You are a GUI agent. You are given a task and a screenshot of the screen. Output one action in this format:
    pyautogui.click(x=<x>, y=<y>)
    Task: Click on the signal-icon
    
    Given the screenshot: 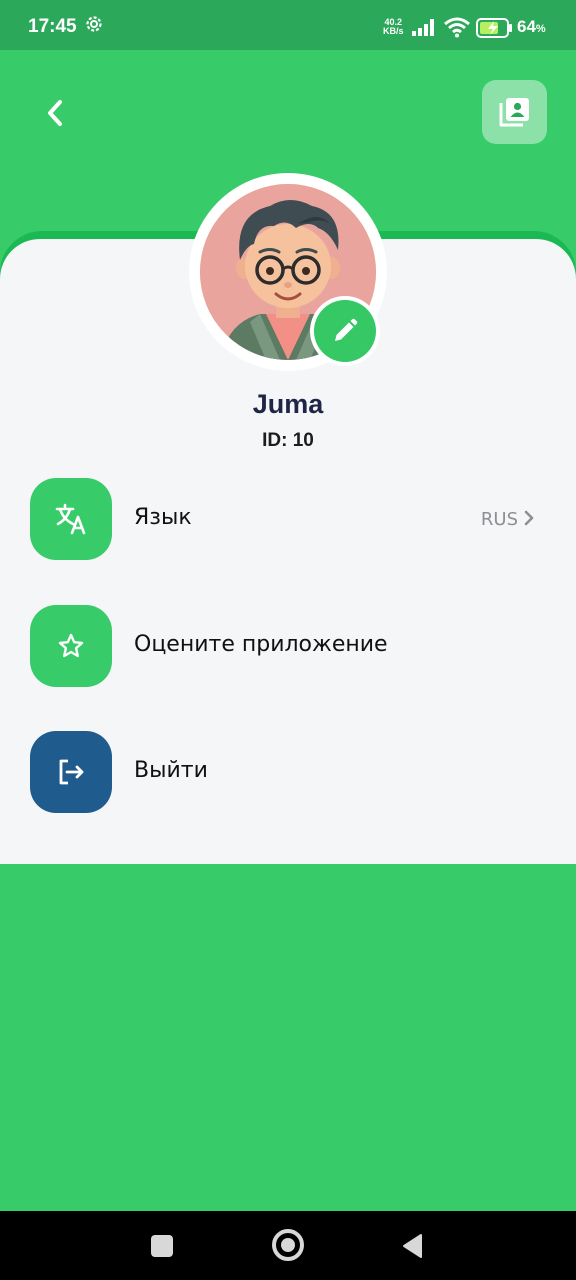 What is the action you would take?
    pyautogui.click(x=423, y=27)
    